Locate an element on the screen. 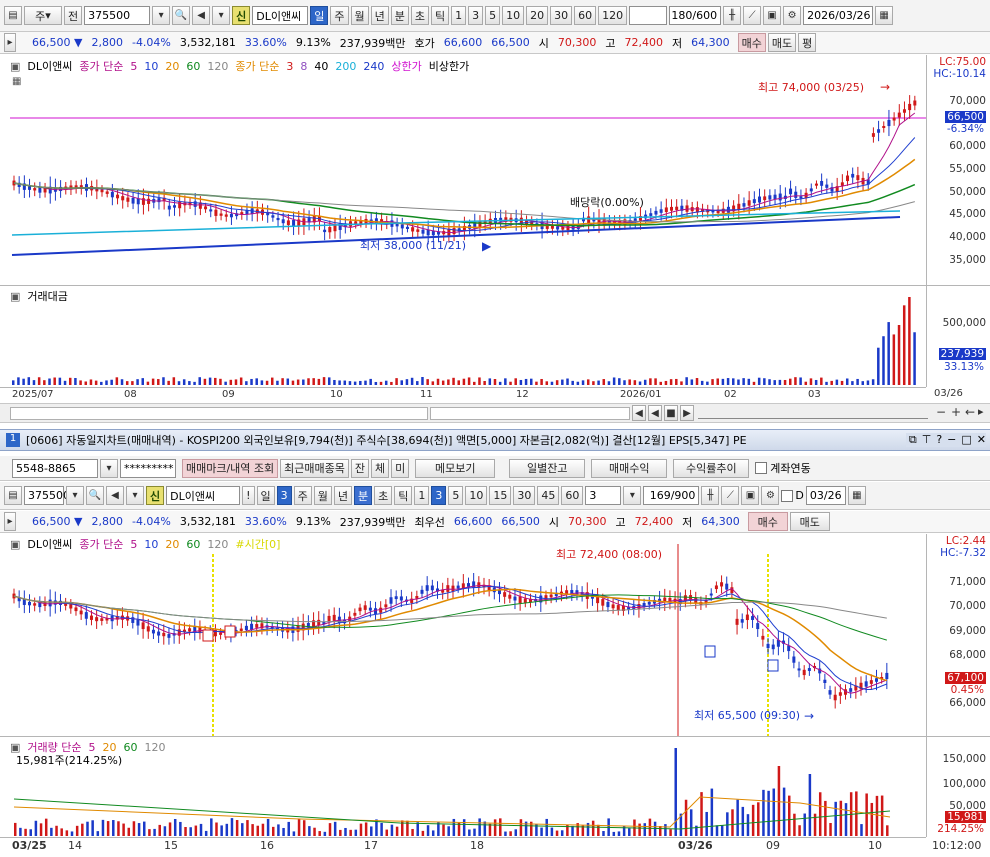 This screenshot has height=857, width=990. top-scrollbar-thumb is located at coordinates (530, 413).